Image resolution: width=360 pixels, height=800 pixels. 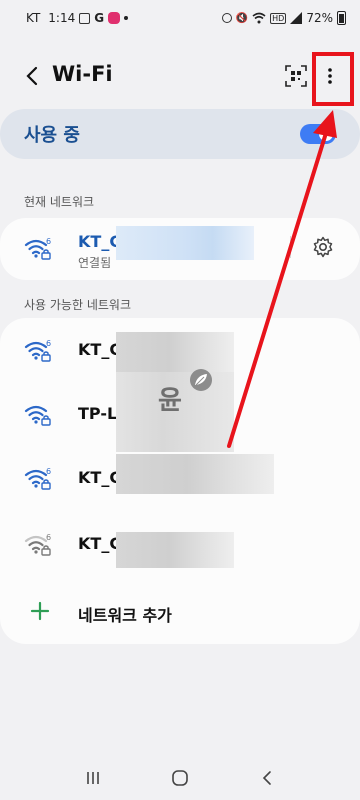 I want to click on nav-back-button, so click(x=267, y=778).